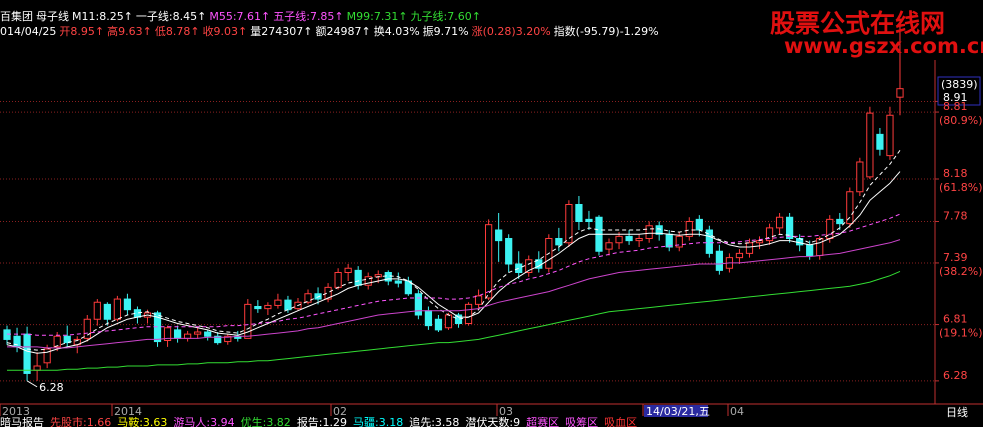 This screenshot has width=983, height=427. What do you see at coordinates (377, 16) in the screenshot?
I see `legend-item-6: M99:7.31↑` at bounding box center [377, 16].